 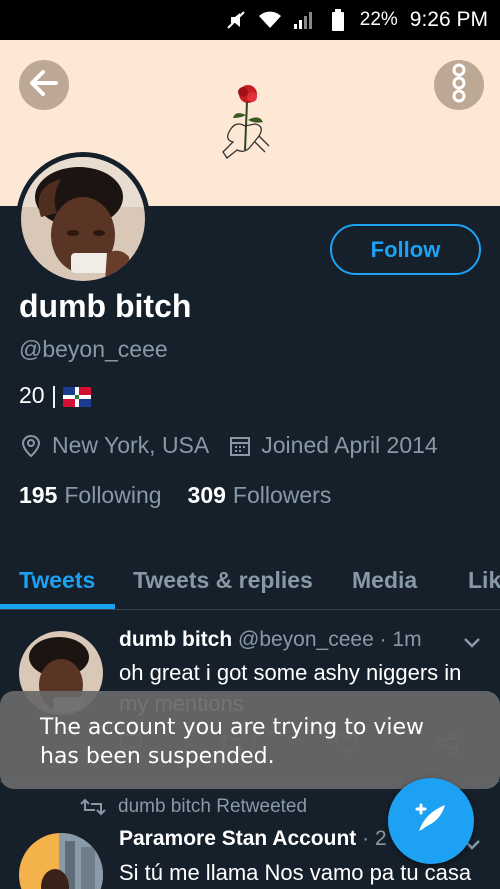 I want to click on bio: 20 |, so click(x=55, y=395).